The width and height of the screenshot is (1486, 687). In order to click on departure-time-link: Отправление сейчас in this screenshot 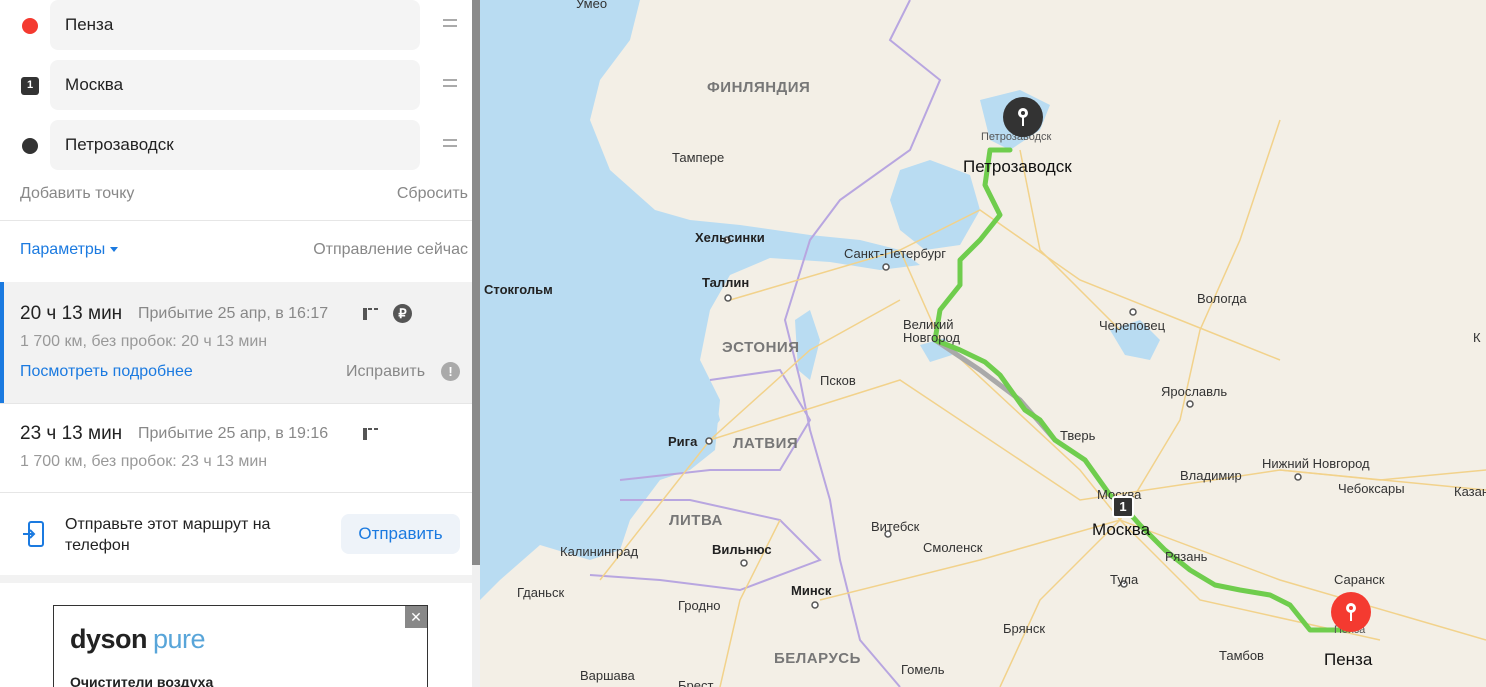, I will do `click(390, 250)`.